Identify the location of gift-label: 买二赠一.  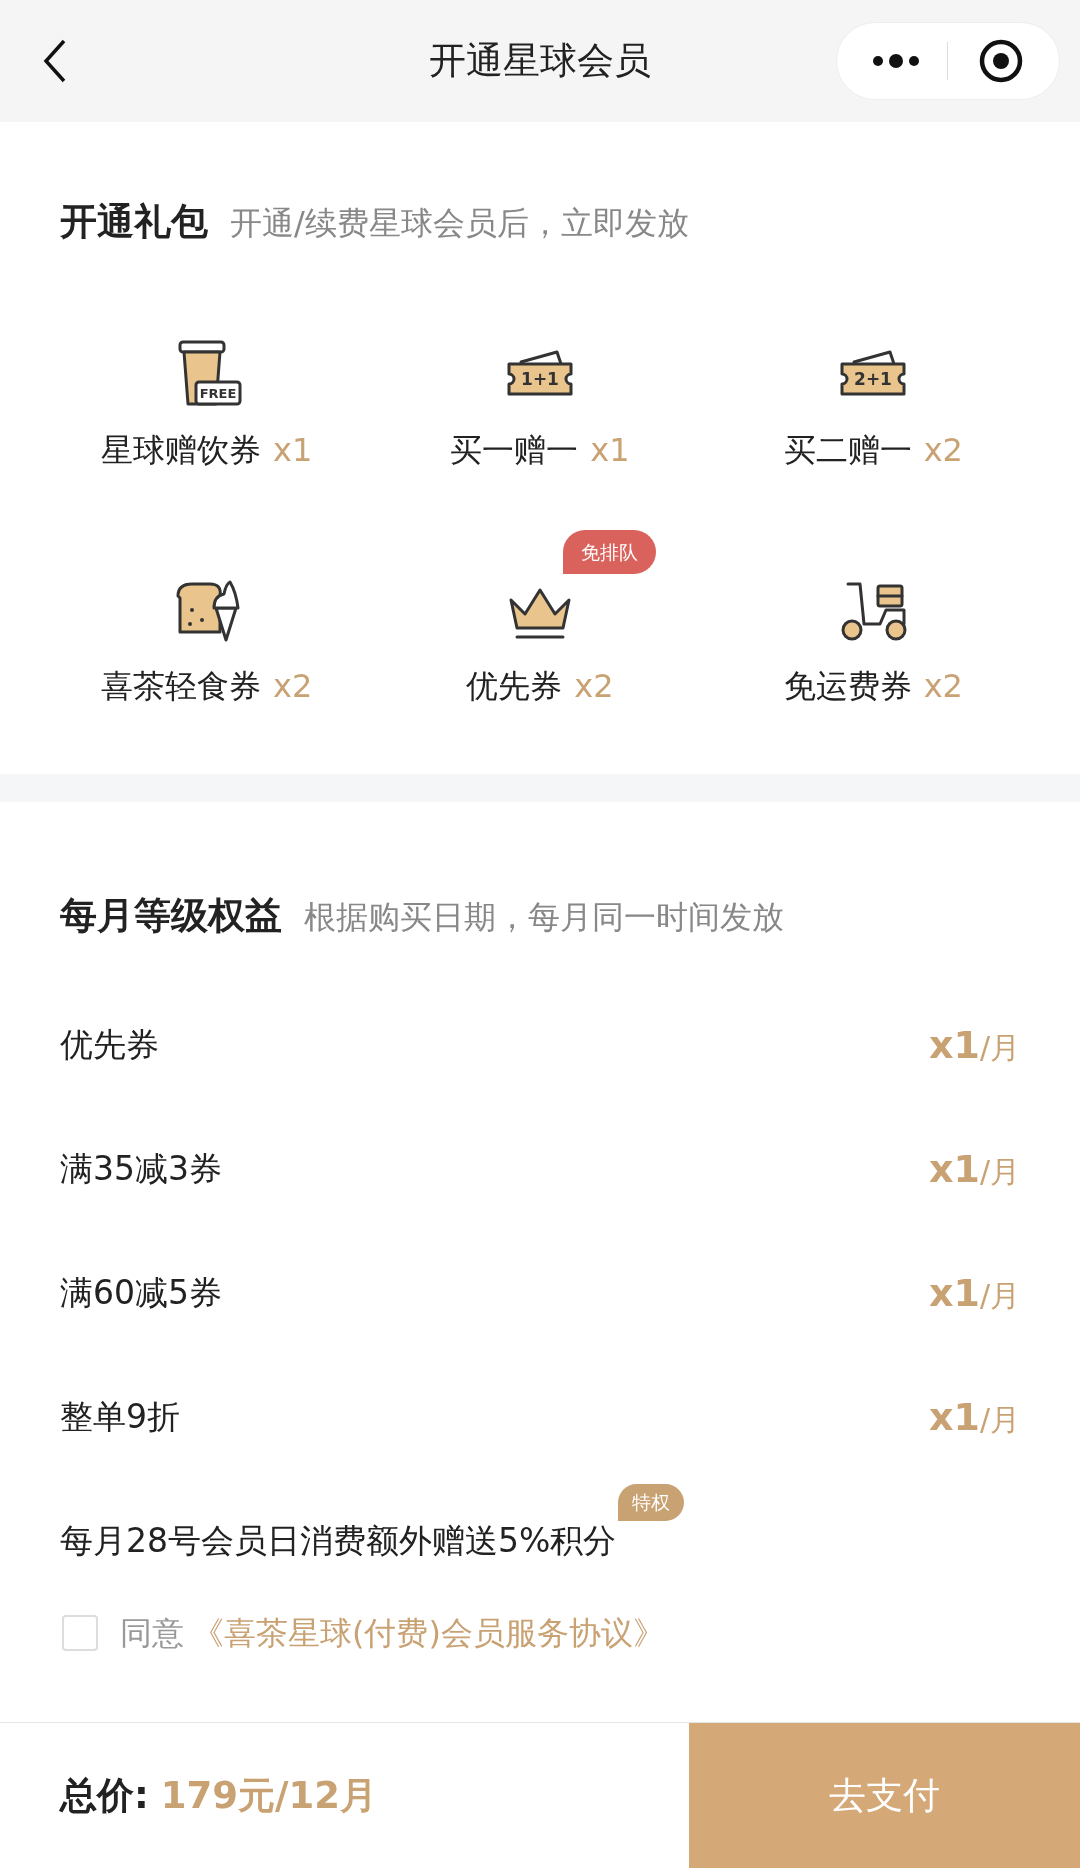
(847, 449).